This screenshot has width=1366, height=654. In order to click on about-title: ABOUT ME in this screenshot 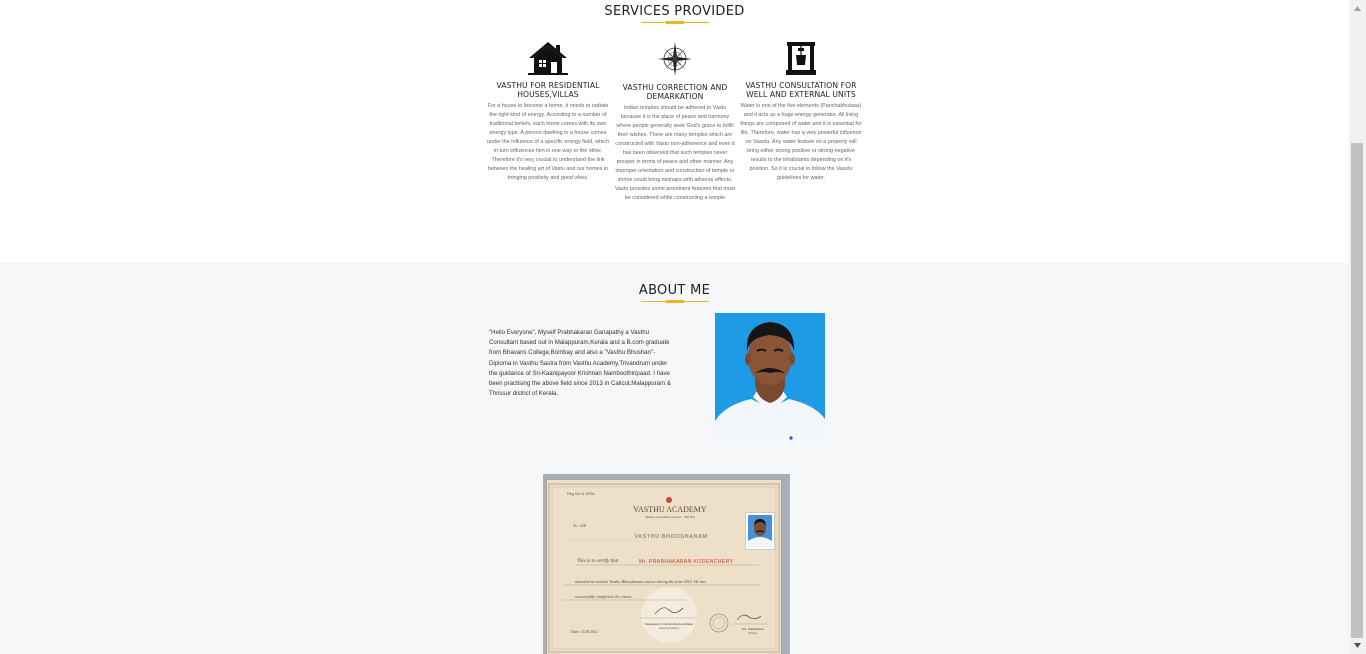, I will do `click(674, 290)`.